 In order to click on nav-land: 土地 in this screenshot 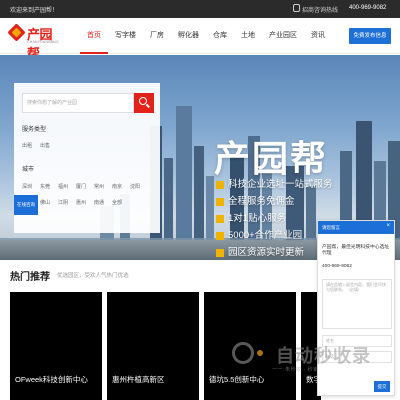, I will do `click(248, 36)`.